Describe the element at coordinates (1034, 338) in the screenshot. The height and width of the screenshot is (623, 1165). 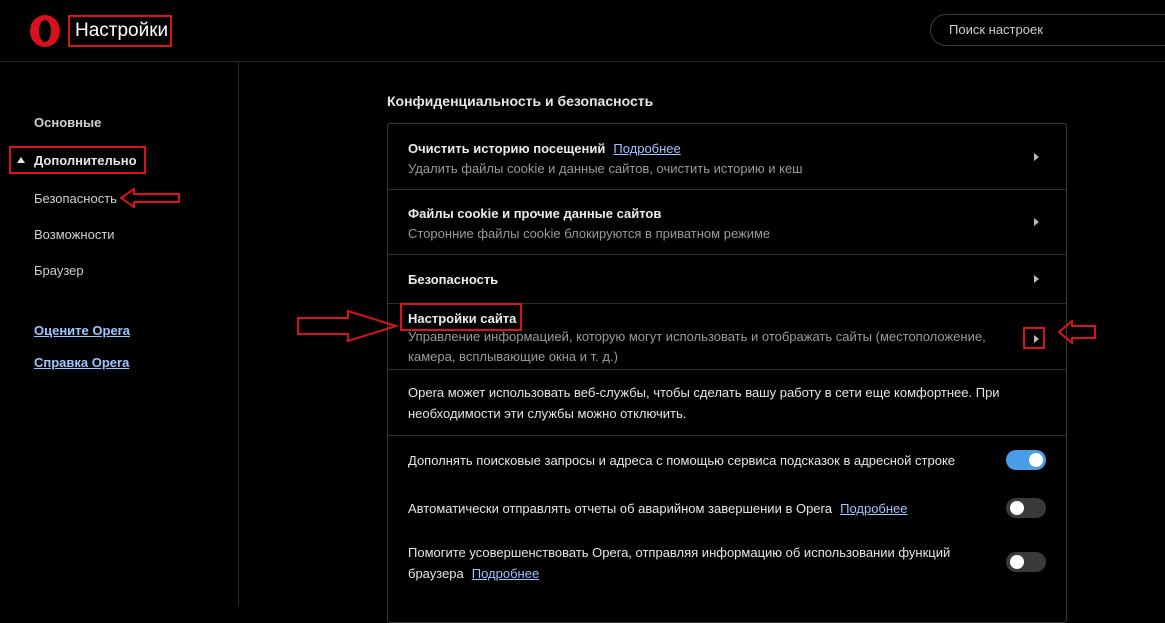
I see `chevron-highlight` at that location.